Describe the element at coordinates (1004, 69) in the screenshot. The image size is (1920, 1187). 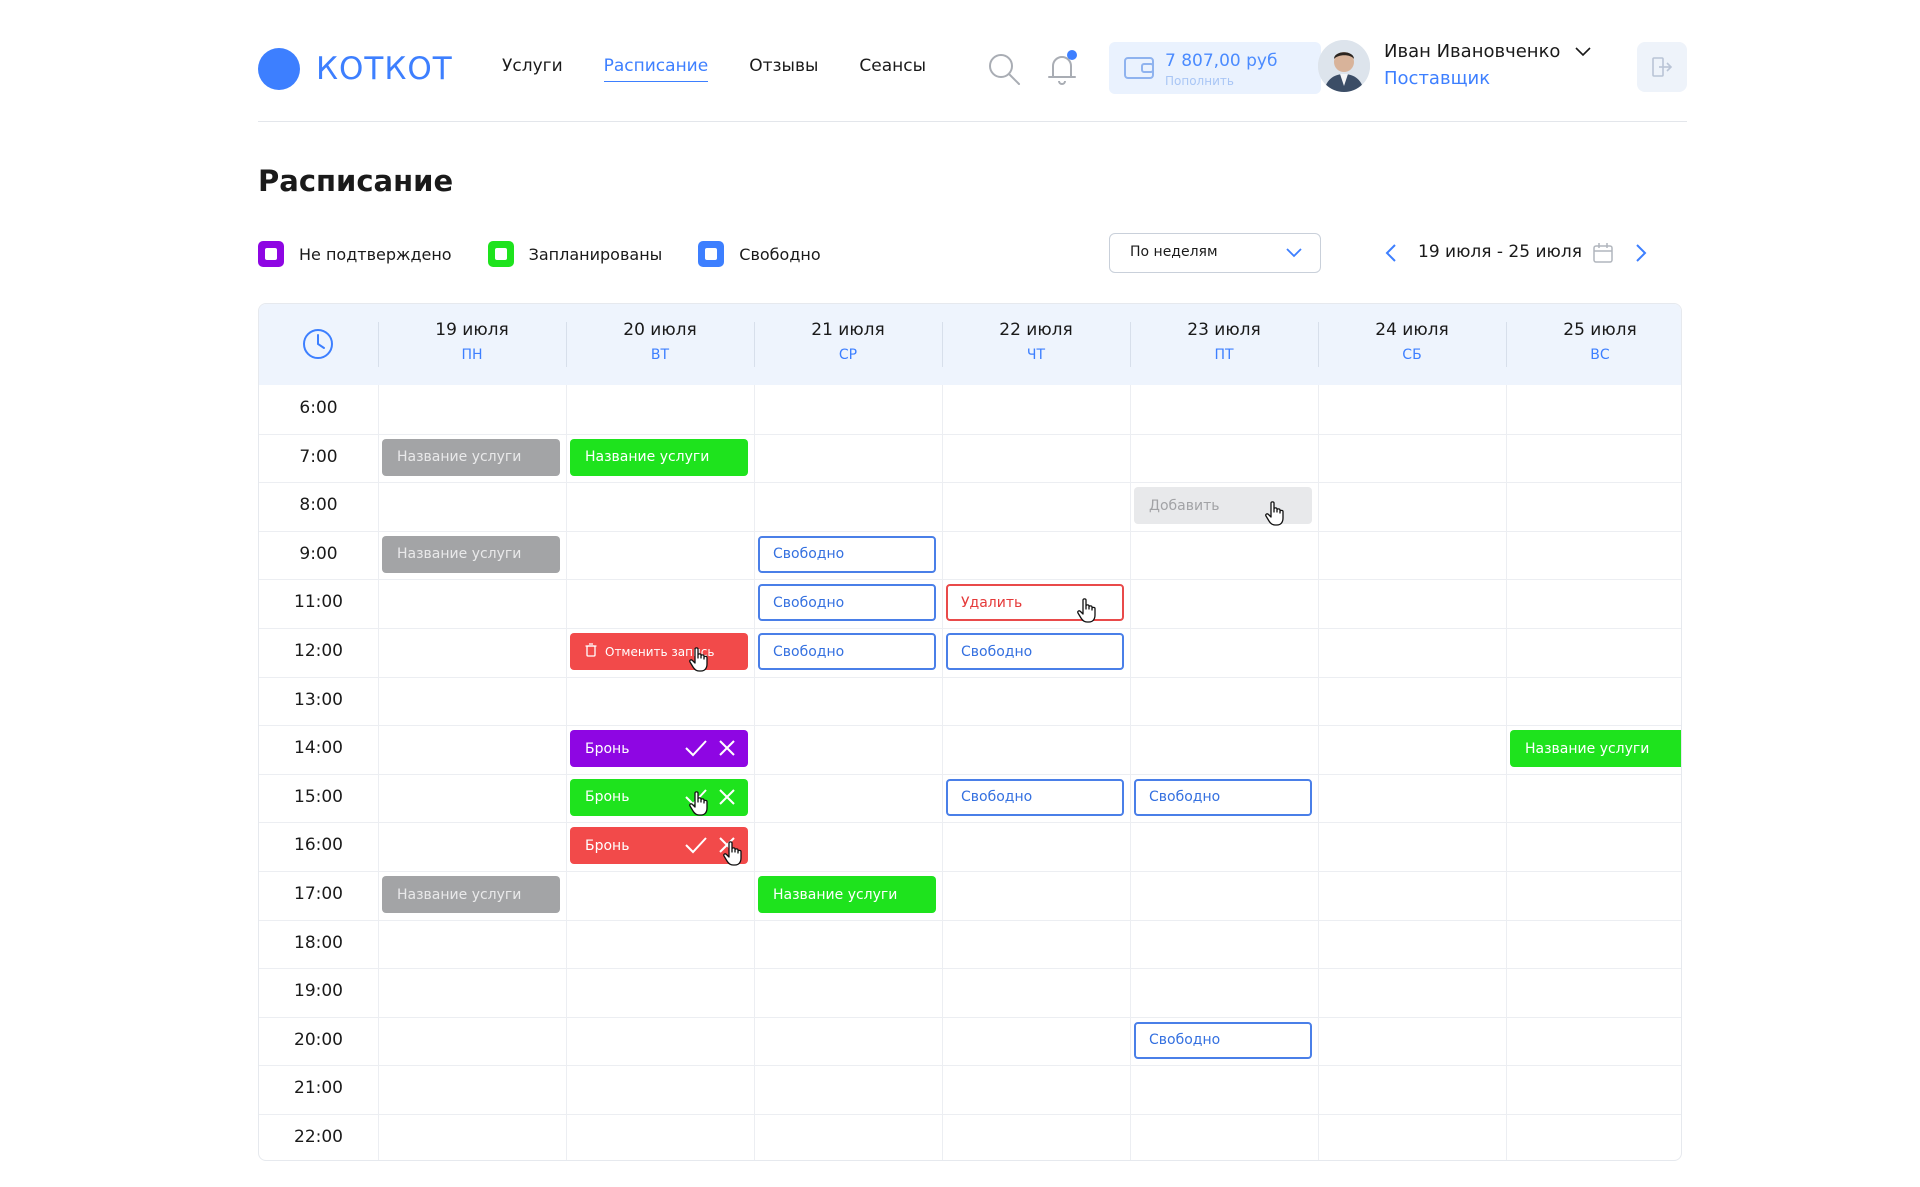
I see `search-icon` at that location.